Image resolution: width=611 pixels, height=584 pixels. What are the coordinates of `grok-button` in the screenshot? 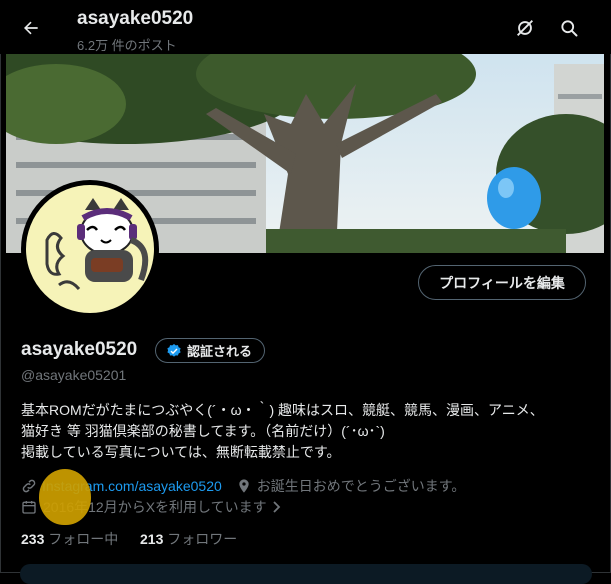 It's located at (525, 28).